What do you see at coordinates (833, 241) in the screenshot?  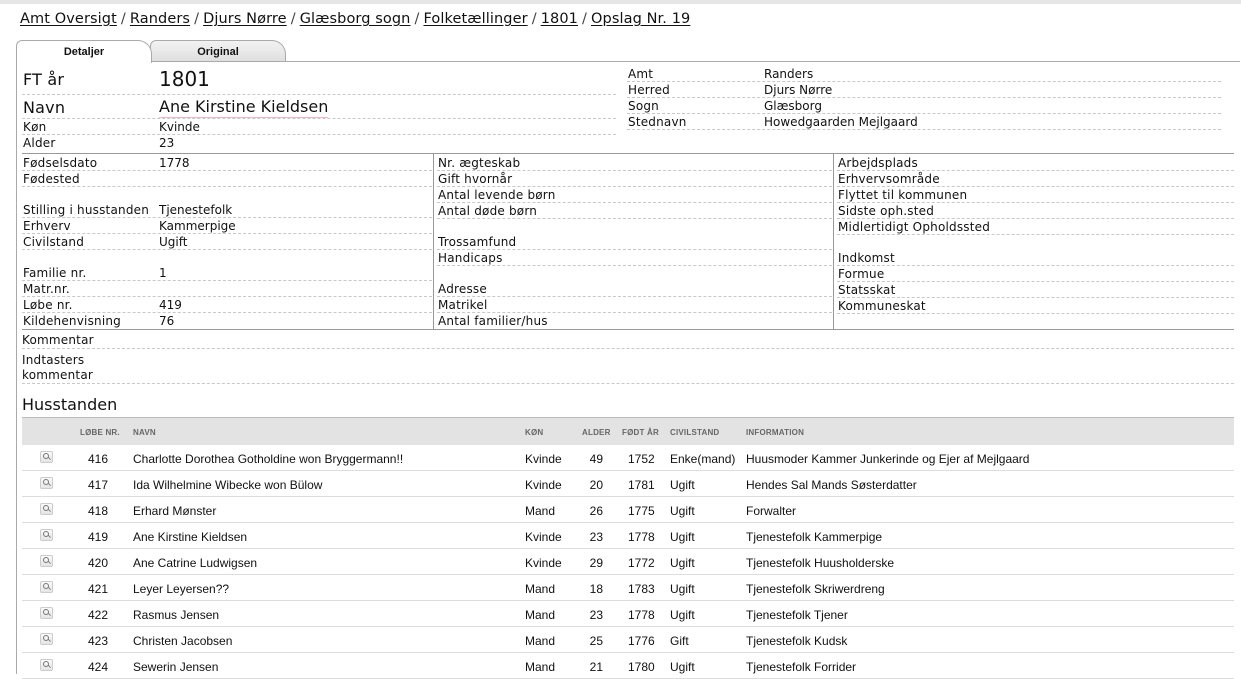 I see `column-divider` at bounding box center [833, 241].